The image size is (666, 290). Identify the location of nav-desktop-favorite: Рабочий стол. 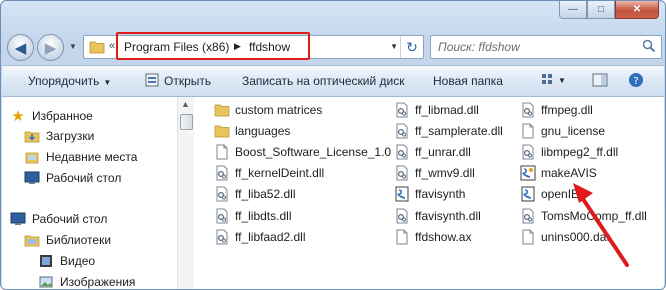
(72, 178).